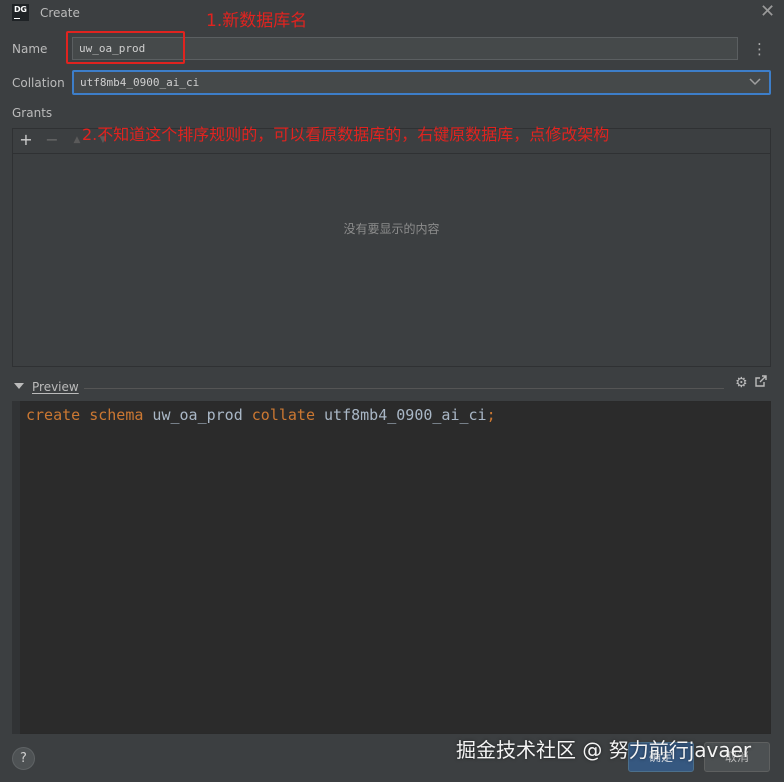 This screenshot has width=784, height=782. What do you see at coordinates (257, 21) in the screenshot?
I see `annotation-note-1: 1.新数据库名` at bounding box center [257, 21].